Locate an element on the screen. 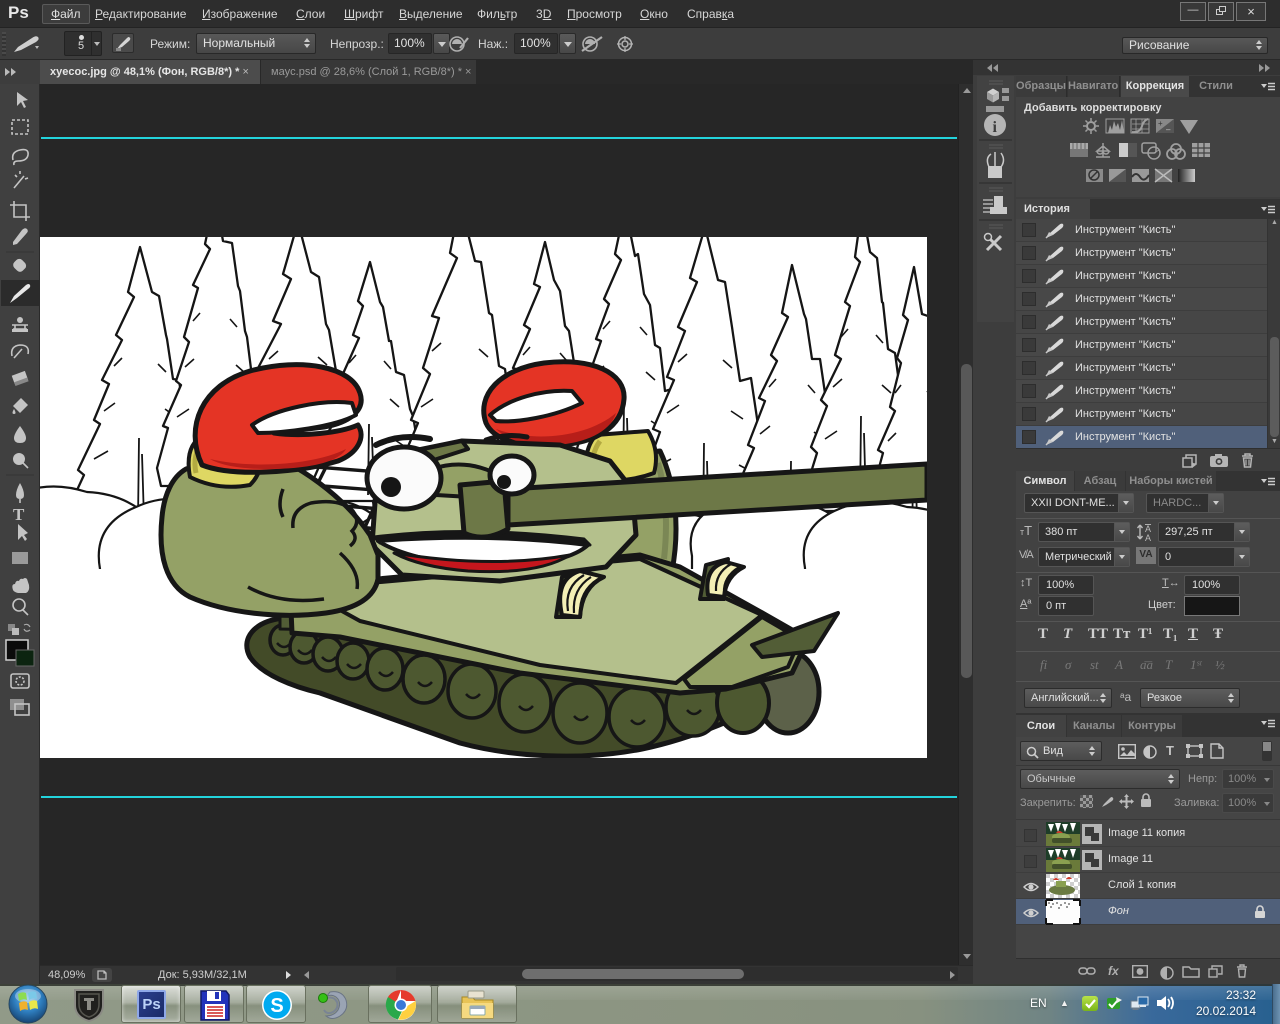 The width and height of the screenshot is (1280, 1024). svg-text: S is located at coordinates (276, 1006).